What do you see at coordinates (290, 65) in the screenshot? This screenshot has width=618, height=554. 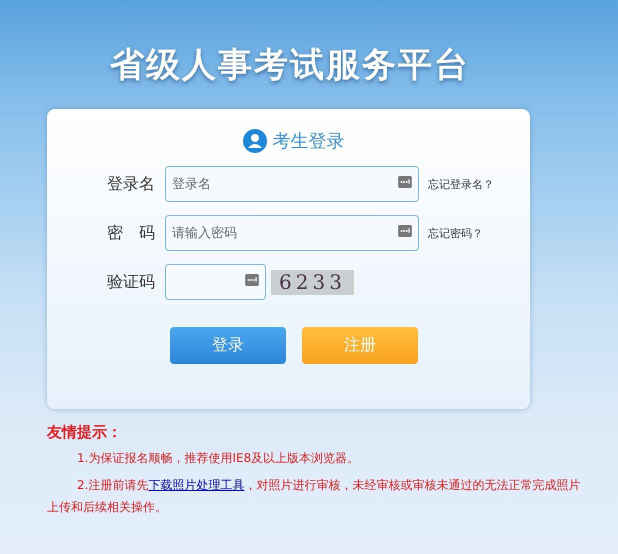 I see `site-title: 省级人事考试服务平台` at bounding box center [290, 65].